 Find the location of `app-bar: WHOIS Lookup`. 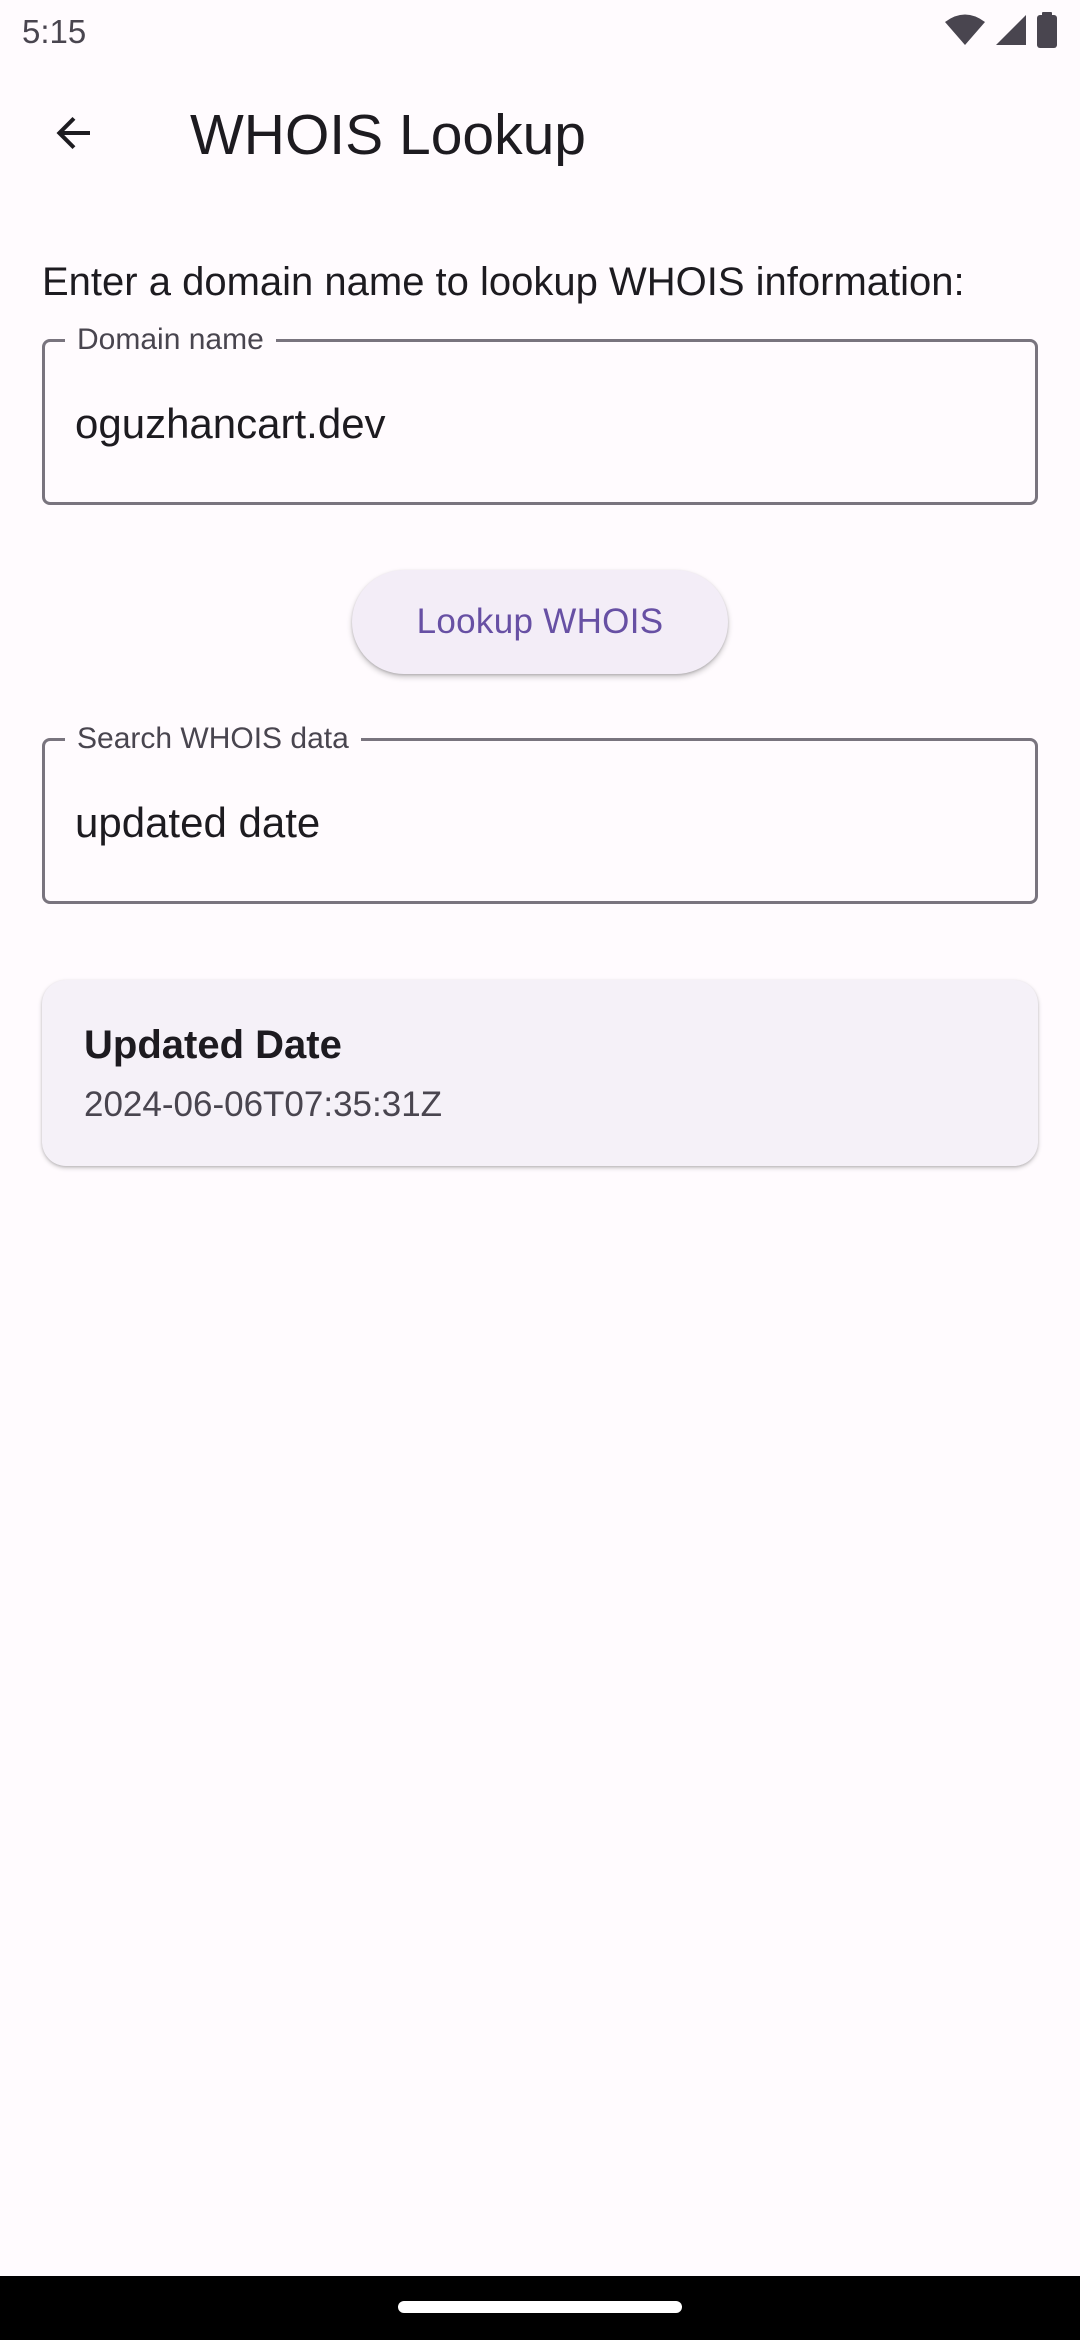

app-bar: WHOIS Lookup is located at coordinates (540, 135).